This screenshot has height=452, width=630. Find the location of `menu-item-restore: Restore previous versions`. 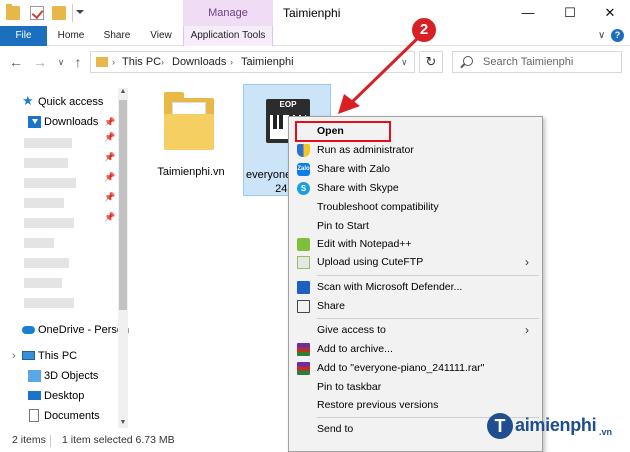

menu-item-restore: Restore previous versions is located at coordinates (415, 405).